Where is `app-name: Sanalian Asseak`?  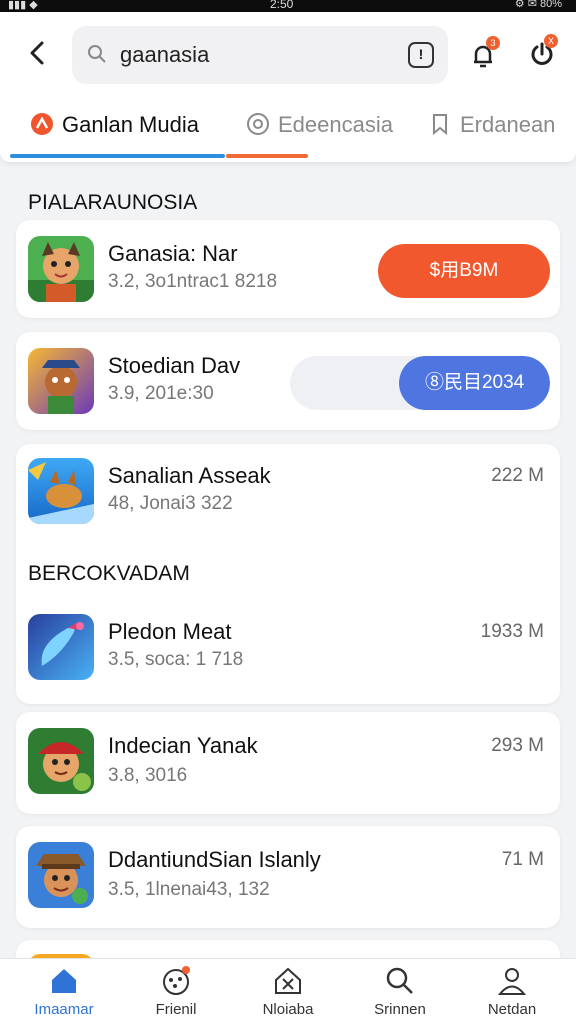 app-name: Sanalian Asseak is located at coordinates (189, 475).